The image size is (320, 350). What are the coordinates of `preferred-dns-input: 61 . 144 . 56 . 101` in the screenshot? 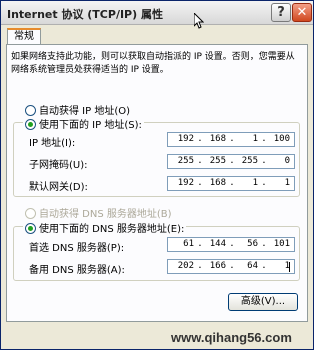 It's located at (231, 244).